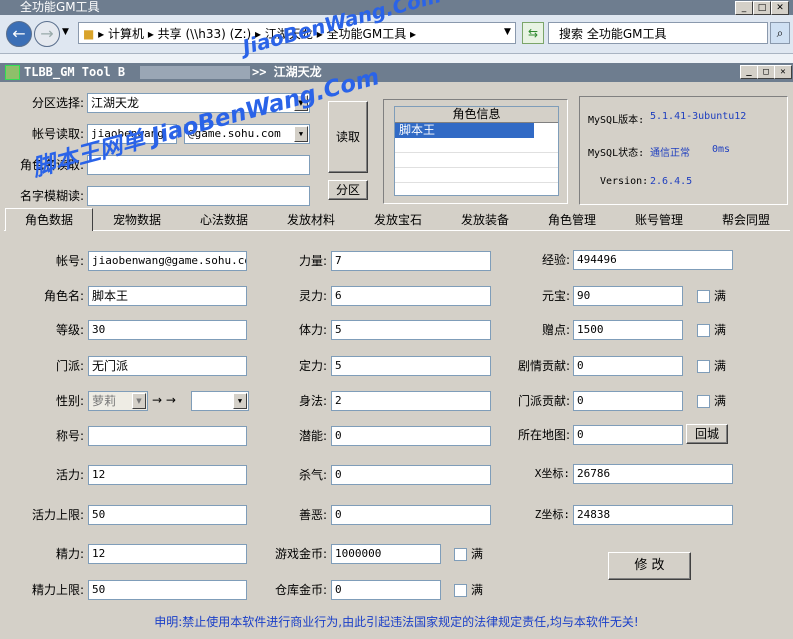  Describe the element at coordinates (703, 401) in the screenshot. I see `school-contrib-full-checkbox` at that location.